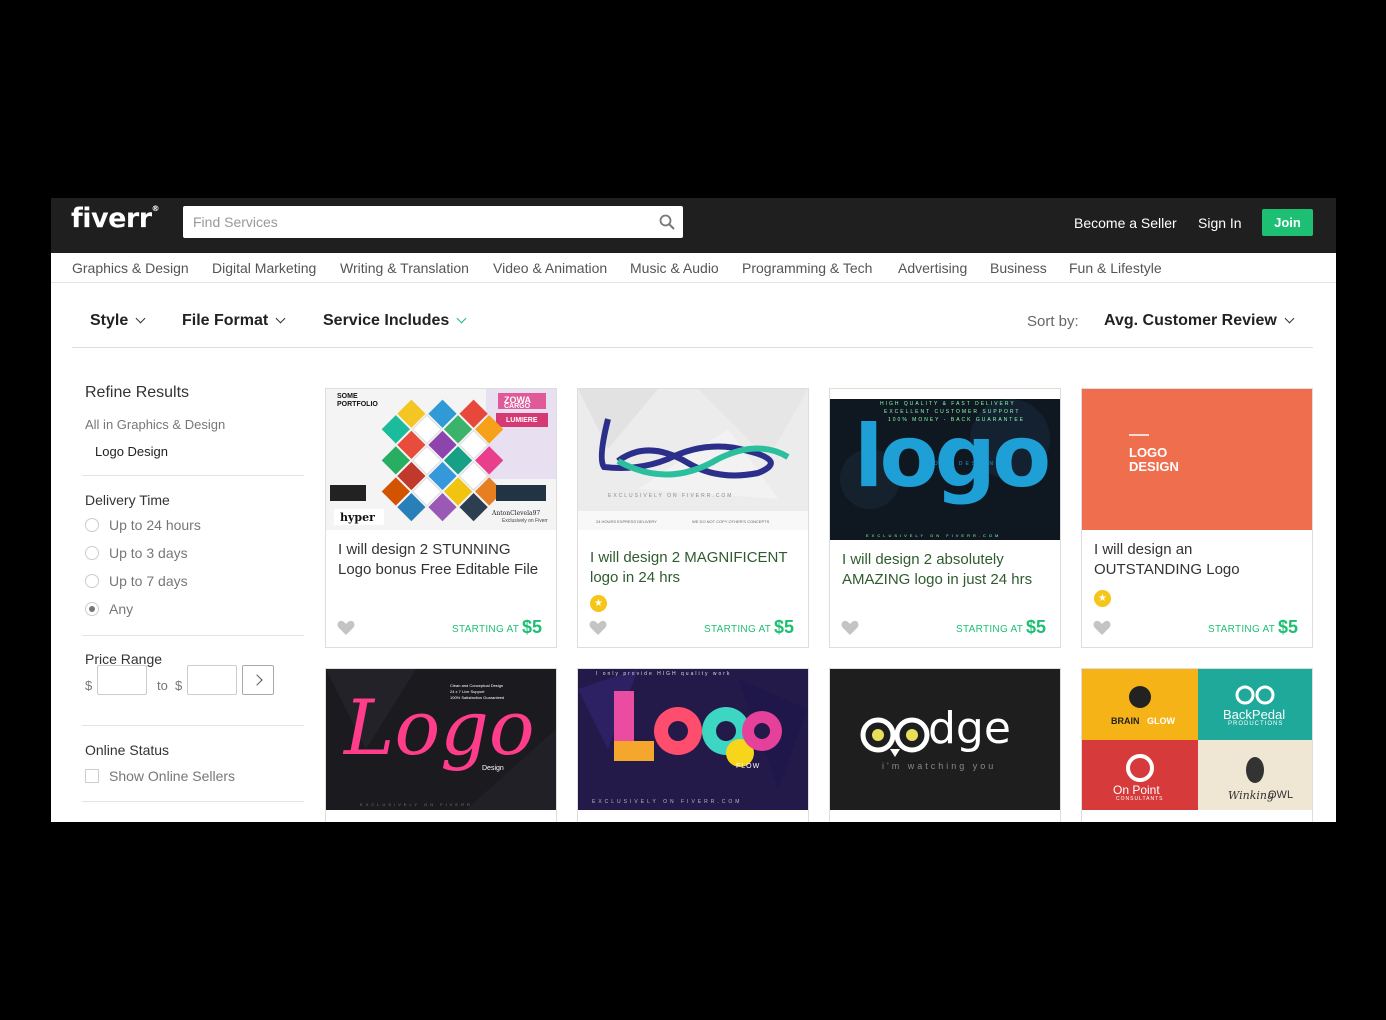 The height and width of the screenshot is (1020, 1386). I want to click on price-max-input, so click(212, 680).